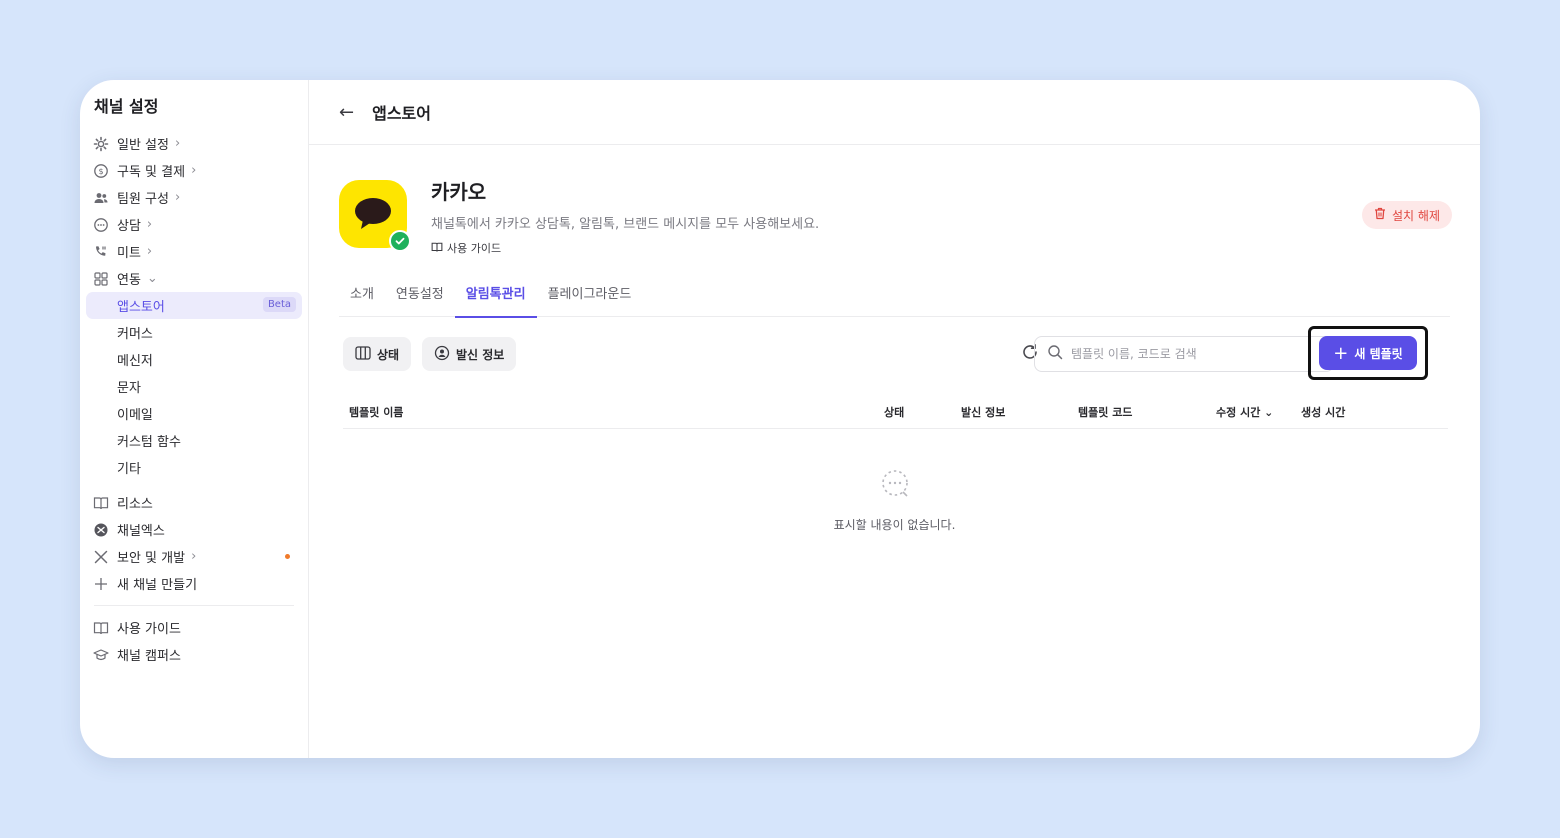 Image resolution: width=1560 pixels, height=838 pixels. I want to click on sidebar-subitem-sms: 문자, so click(194, 386).